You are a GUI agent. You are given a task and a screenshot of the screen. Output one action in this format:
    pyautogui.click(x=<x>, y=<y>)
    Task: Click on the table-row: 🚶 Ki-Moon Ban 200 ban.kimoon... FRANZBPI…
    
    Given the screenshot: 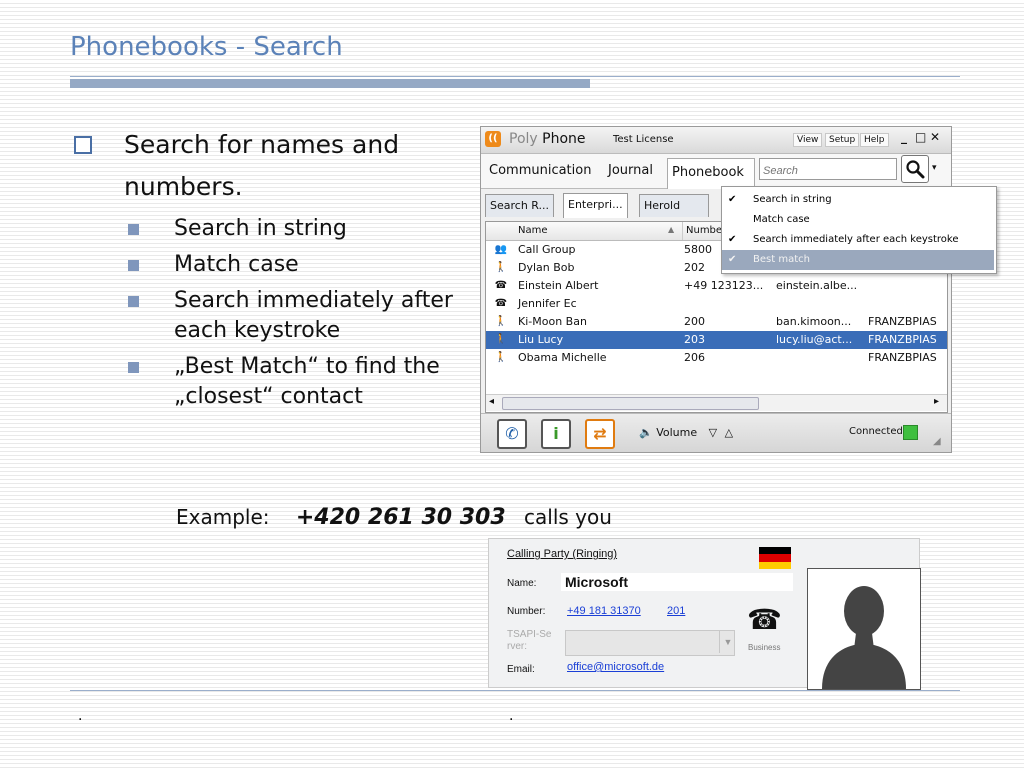 What is the action you would take?
    pyautogui.click(x=716, y=322)
    